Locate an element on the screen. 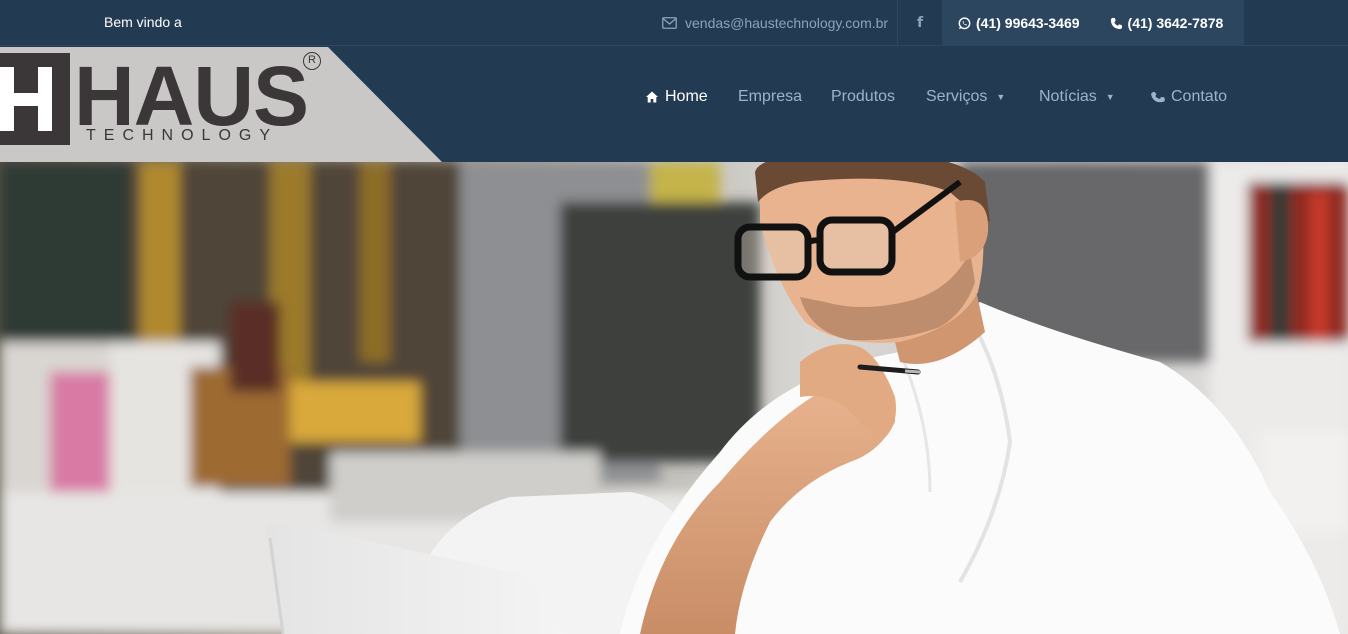 The height and width of the screenshot is (634, 1348). nav-produtos: Produtos is located at coordinates (863, 97).